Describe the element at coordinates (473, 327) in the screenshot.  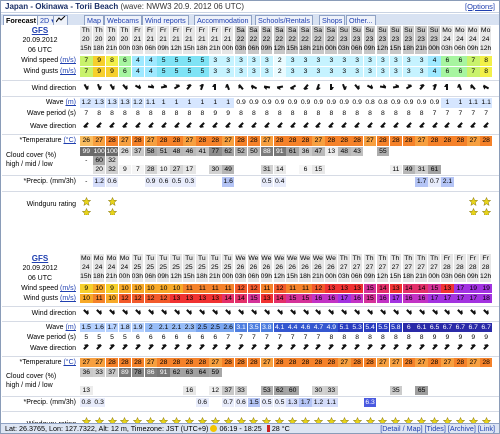
I see `wave-cell: 6.7` at that location.